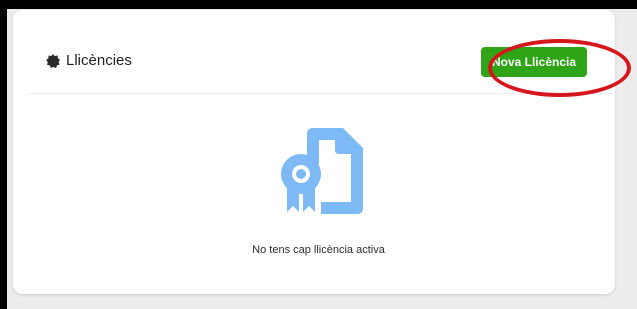  Describe the element at coordinates (99, 60) in the screenshot. I see `page-title: Llicències` at that location.